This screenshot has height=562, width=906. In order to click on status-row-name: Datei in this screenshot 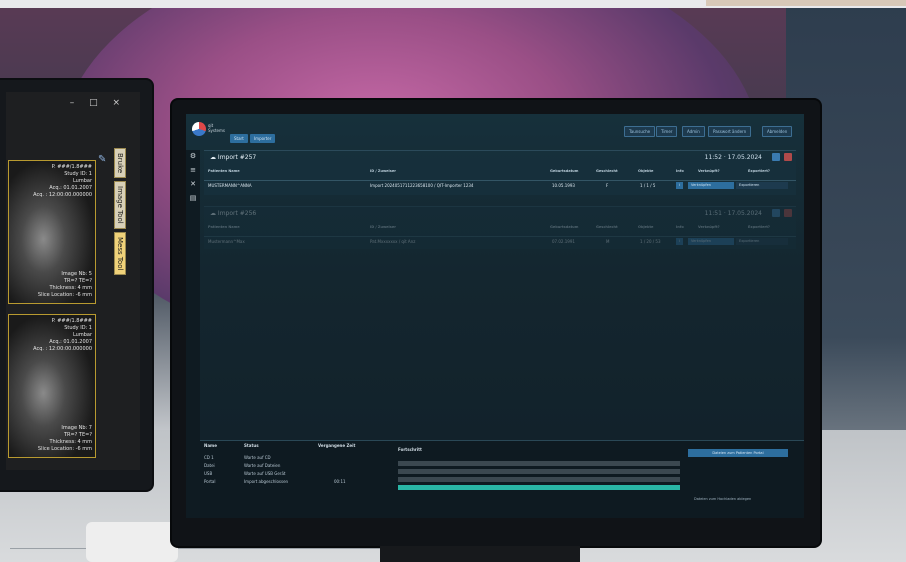, I will do `click(209, 465)`.